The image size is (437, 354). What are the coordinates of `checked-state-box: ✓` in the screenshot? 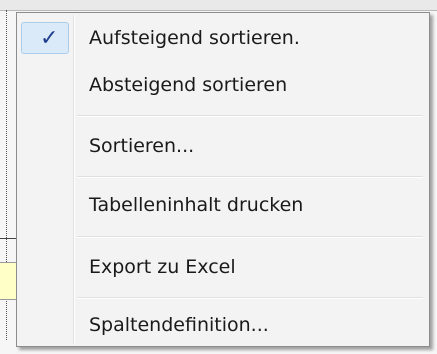 It's located at (45, 38).